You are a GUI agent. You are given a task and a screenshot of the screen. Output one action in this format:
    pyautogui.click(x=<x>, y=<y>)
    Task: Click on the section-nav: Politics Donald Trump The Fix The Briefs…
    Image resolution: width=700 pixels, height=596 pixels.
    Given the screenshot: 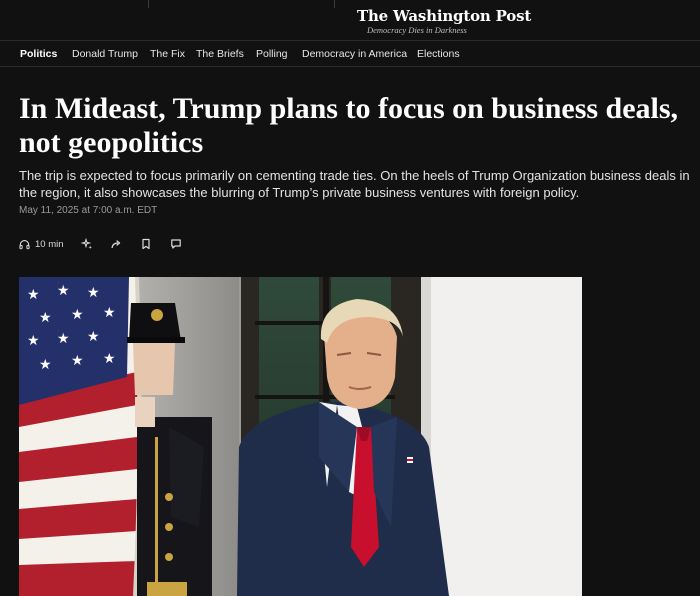 What is the action you would take?
    pyautogui.click(x=350, y=53)
    